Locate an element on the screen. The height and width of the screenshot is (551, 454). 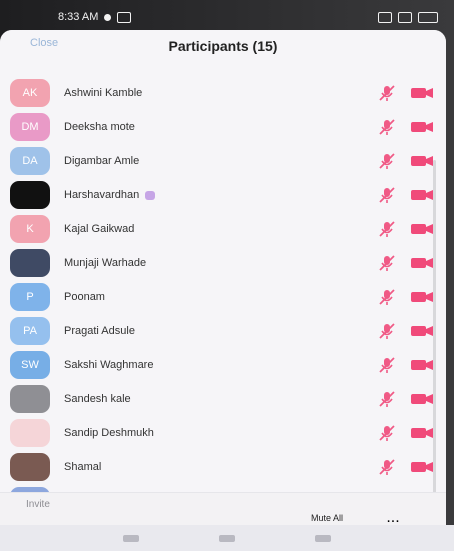
participant-row: P Poonam is located at coordinates (218, 297).